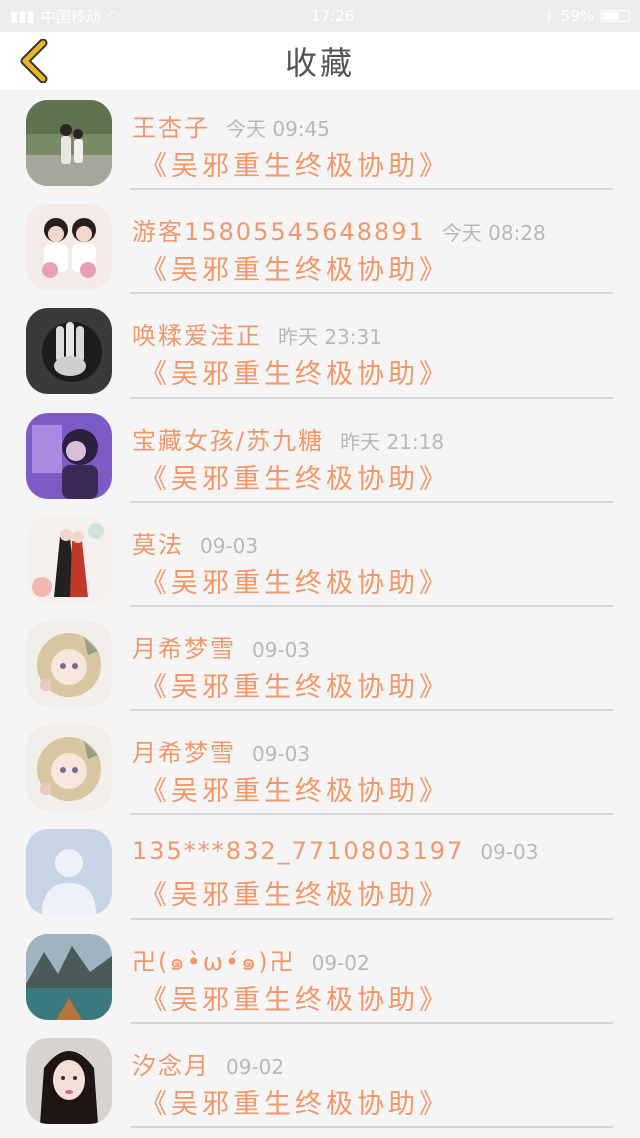 This screenshot has width=640, height=1138. What do you see at coordinates (550, 16) in the screenshot?
I see `bluetooth-icon: ᛒ` at bounding box center [550, 16].